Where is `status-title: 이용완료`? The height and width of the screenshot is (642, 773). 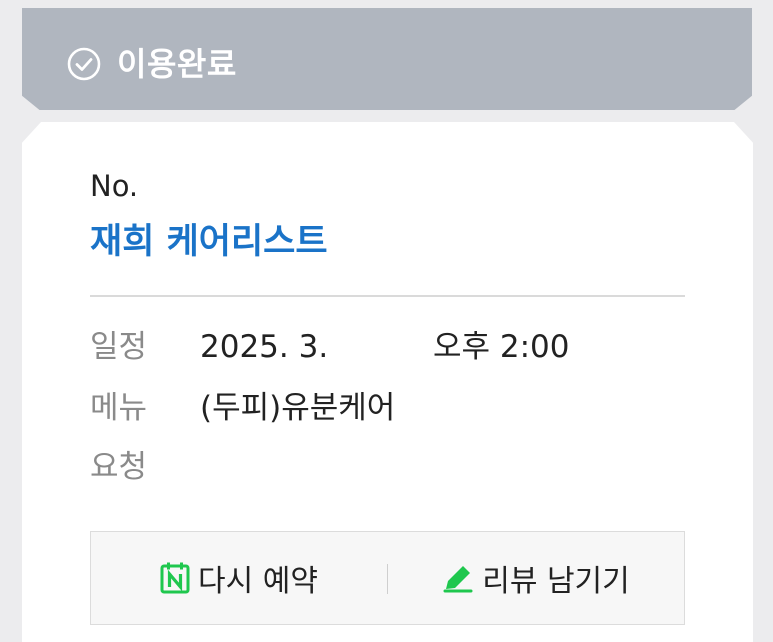 status-title: 이용완료 is located at coordinates (177, 64).